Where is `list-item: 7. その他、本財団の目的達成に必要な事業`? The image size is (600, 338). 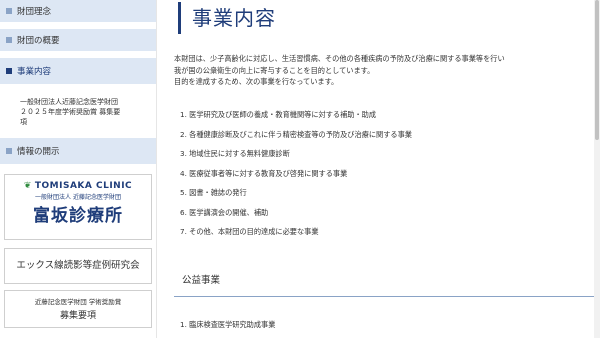 list-item: 7. その他、本財団の目的達成に必要な事業 is located at coordinates (249, 231).